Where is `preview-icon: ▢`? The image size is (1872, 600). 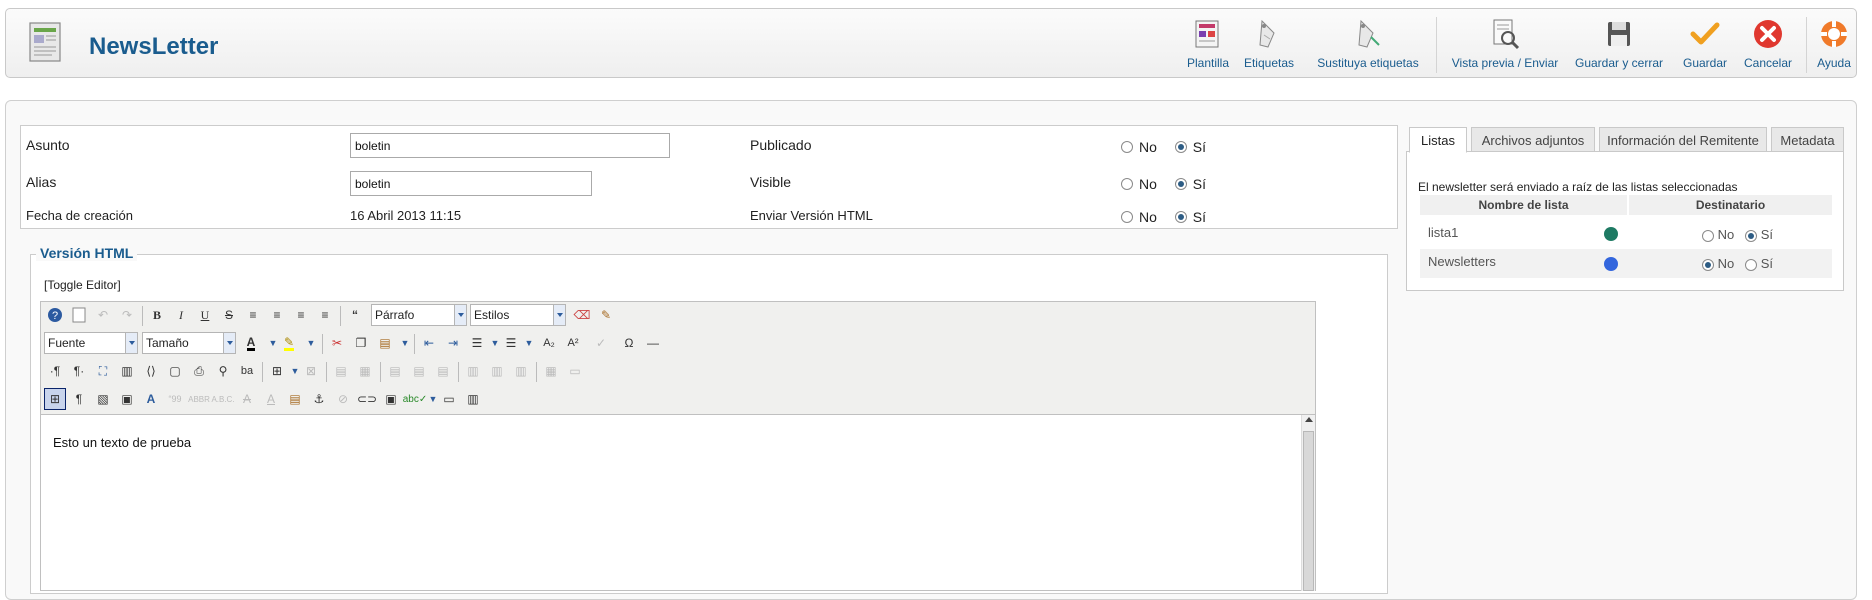
preview-icon: ▢ is located at coordinates (175, 371).